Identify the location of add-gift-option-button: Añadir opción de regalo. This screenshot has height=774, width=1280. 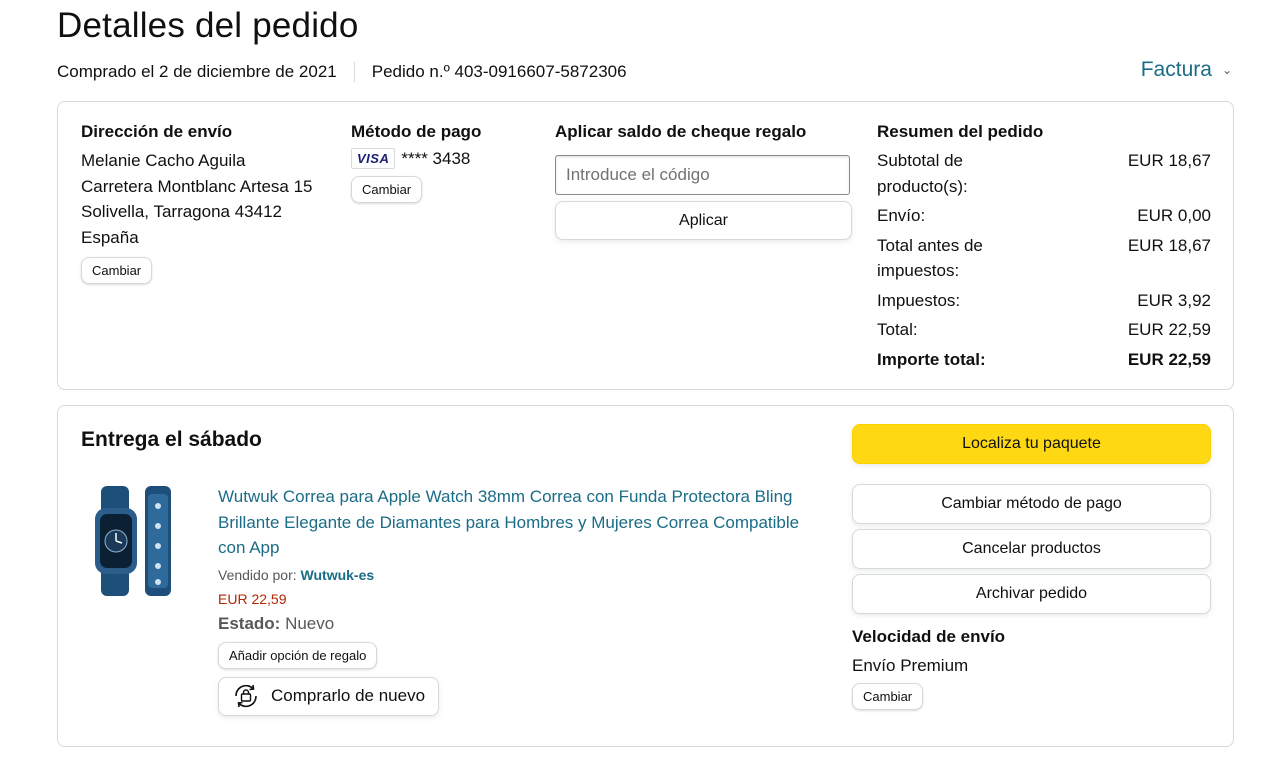
(298, 655).